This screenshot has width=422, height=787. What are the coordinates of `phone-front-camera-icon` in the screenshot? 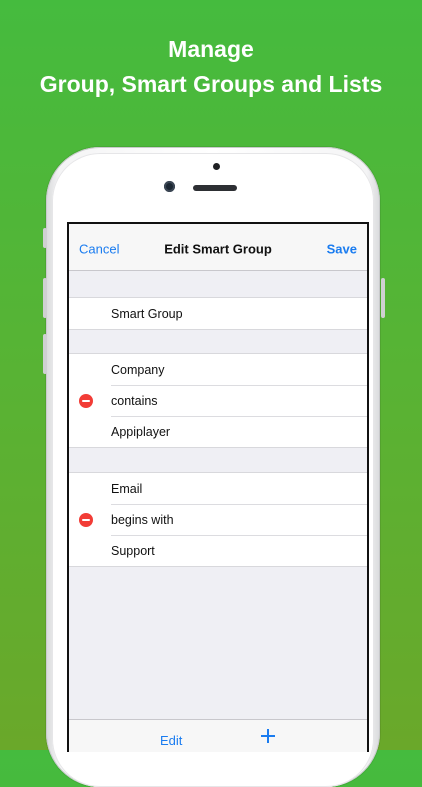 It's located at (169, 186).